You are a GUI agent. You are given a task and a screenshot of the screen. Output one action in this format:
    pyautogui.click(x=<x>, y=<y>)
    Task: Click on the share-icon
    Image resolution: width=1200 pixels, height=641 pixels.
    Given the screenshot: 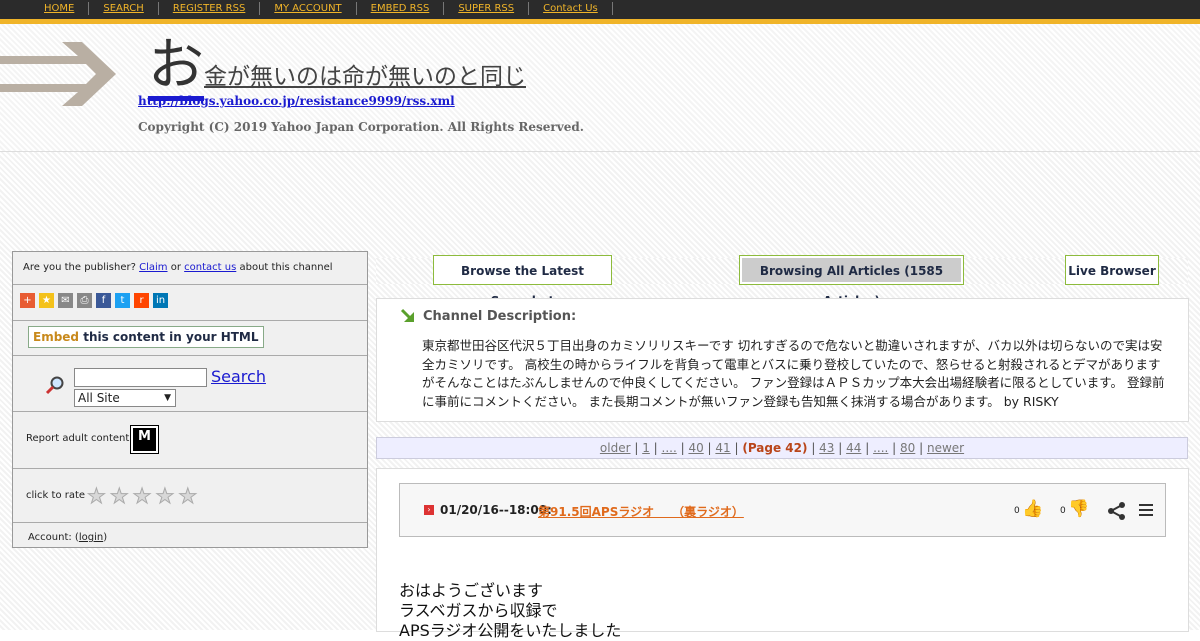 What is the action you would take?
    pyautogui.click(x=1117, y=511)
    